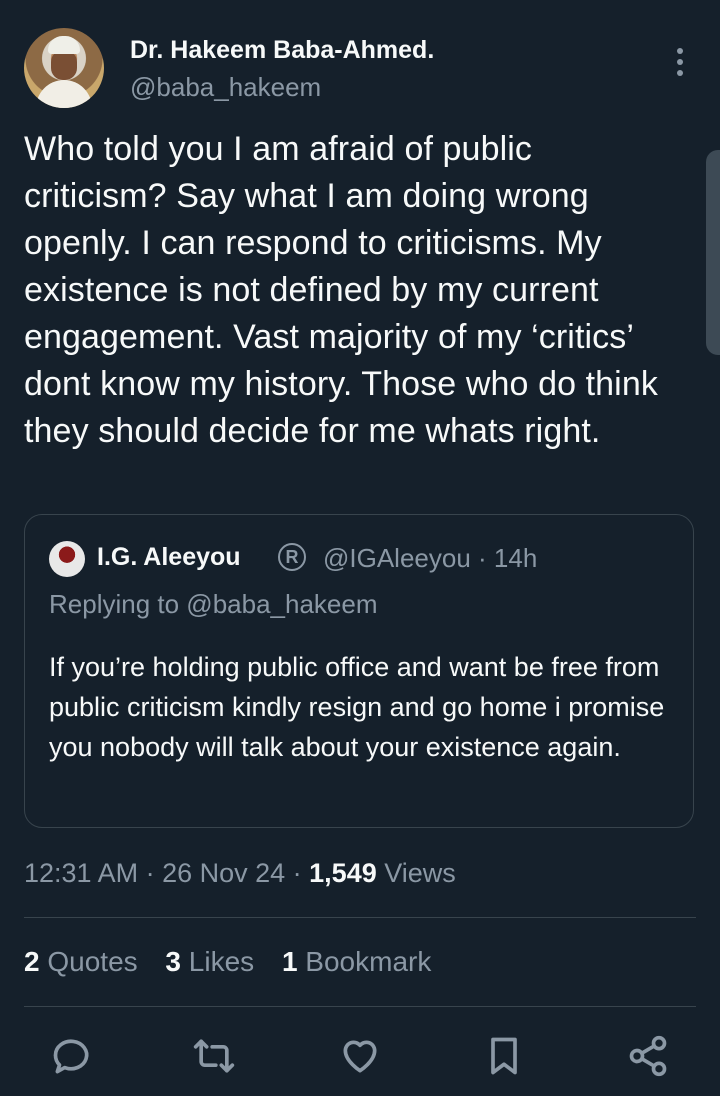  What do you see at coordinates (430, 558) in the screenshot?
I see `quoted-handle-time: @IGAleeyou · 14h` at bounding box center [430, 558].